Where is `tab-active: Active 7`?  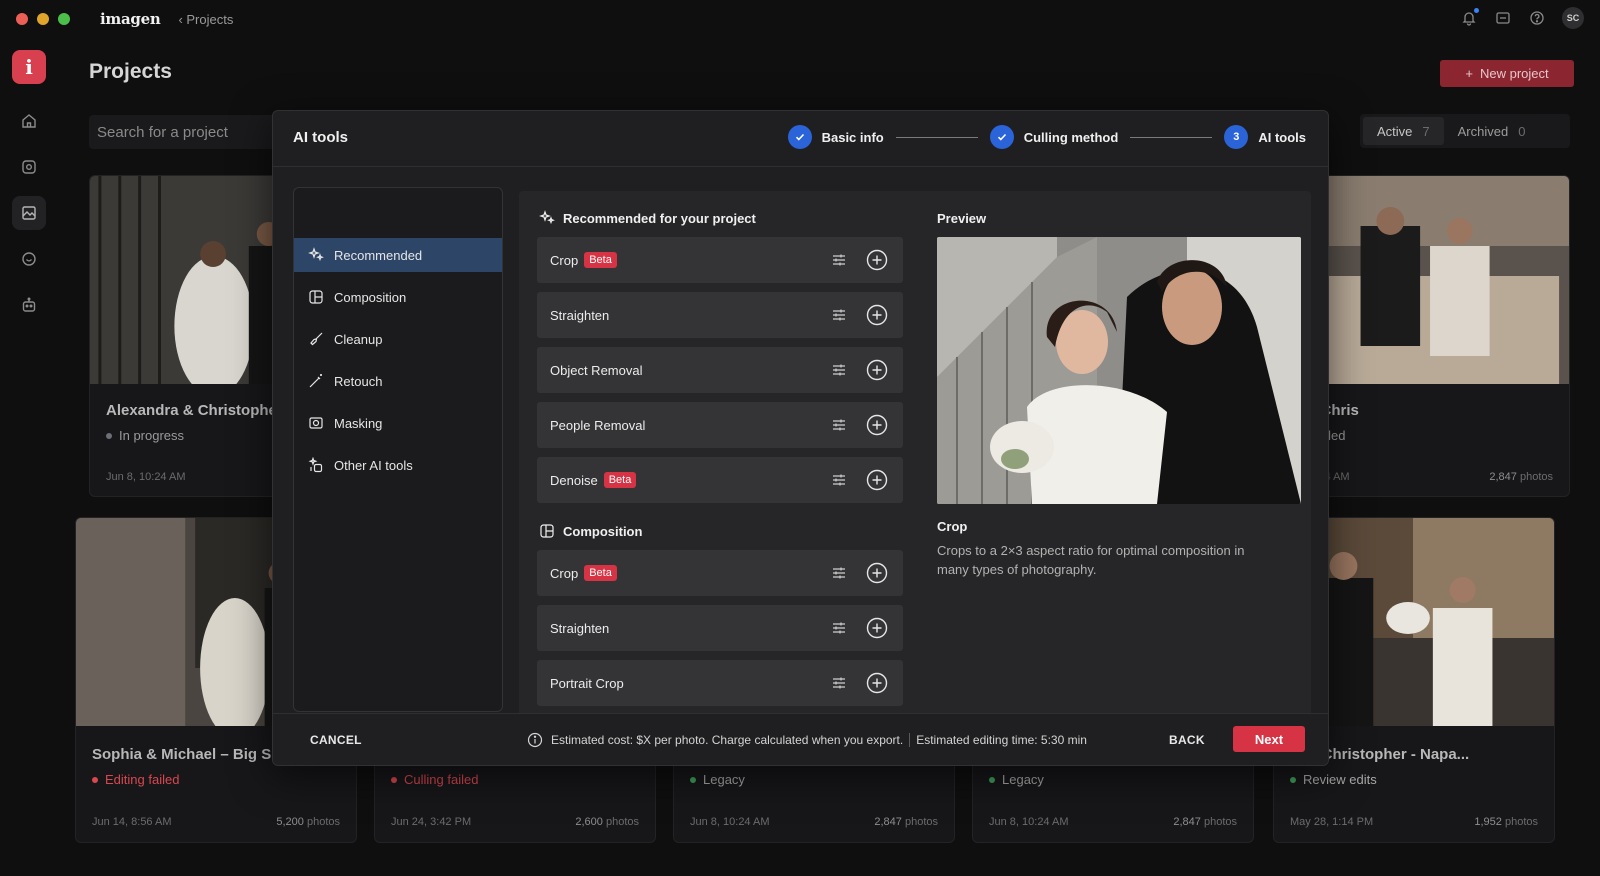 tab-active: Active 7 is located at coordinates (1403, 131).